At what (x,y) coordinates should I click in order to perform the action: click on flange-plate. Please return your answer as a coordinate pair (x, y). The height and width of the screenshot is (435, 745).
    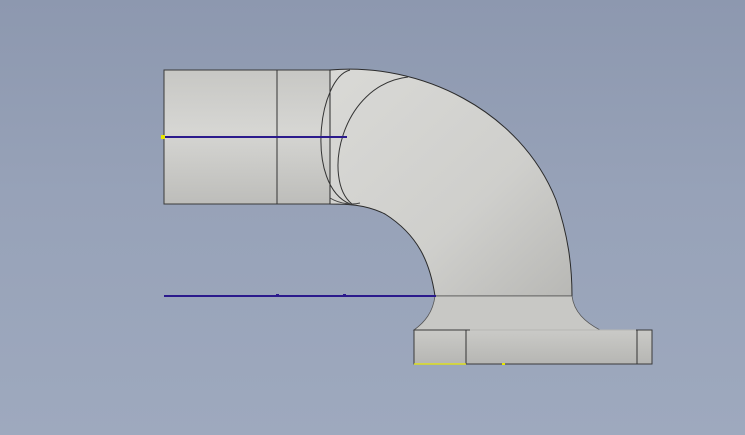
    Looking at the image, I should click on (533, 347).